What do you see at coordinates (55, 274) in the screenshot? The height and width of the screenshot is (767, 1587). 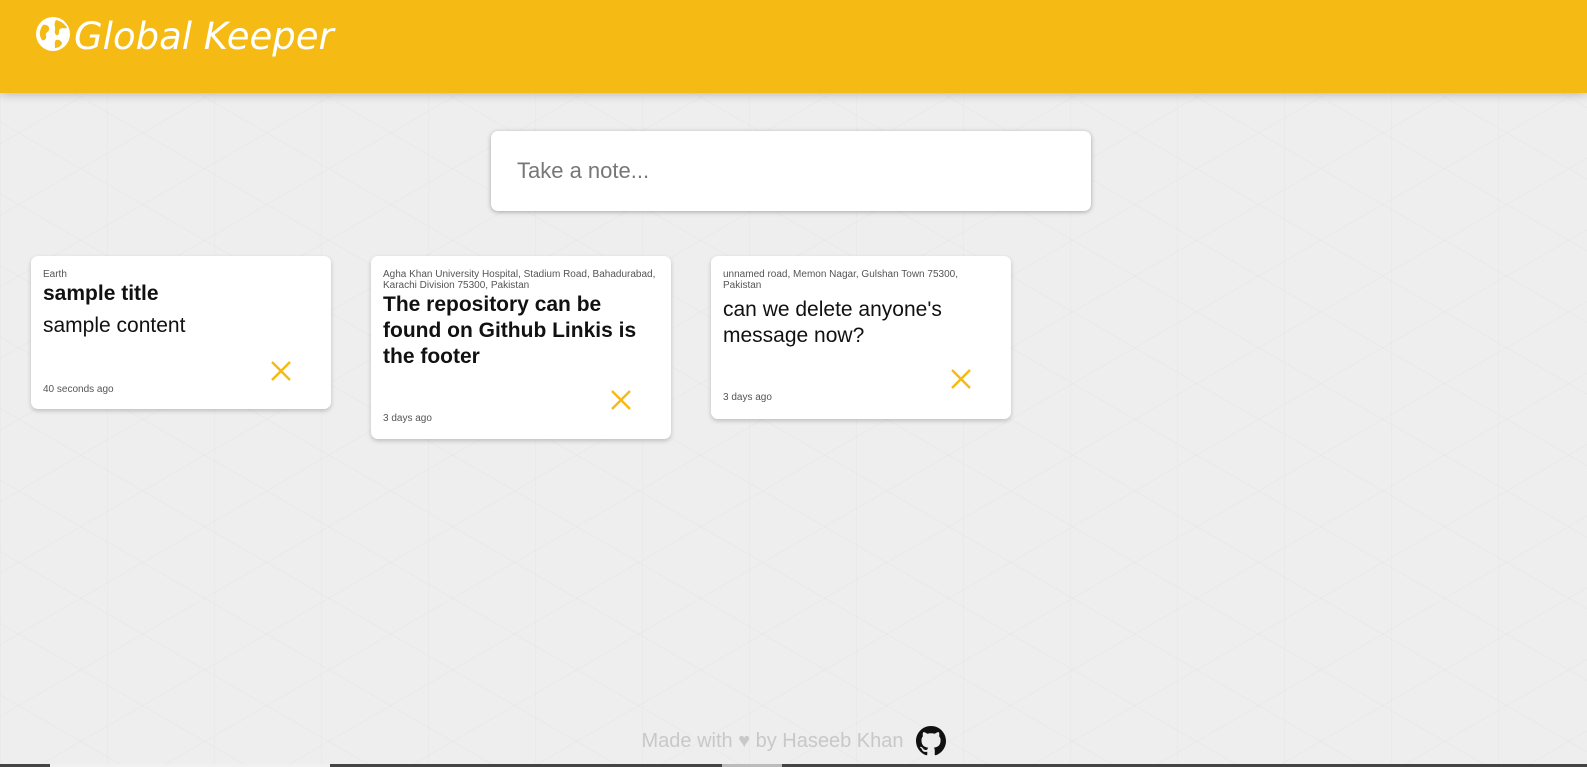 I see `note-location: Earth` at bounding box center [55, 274].